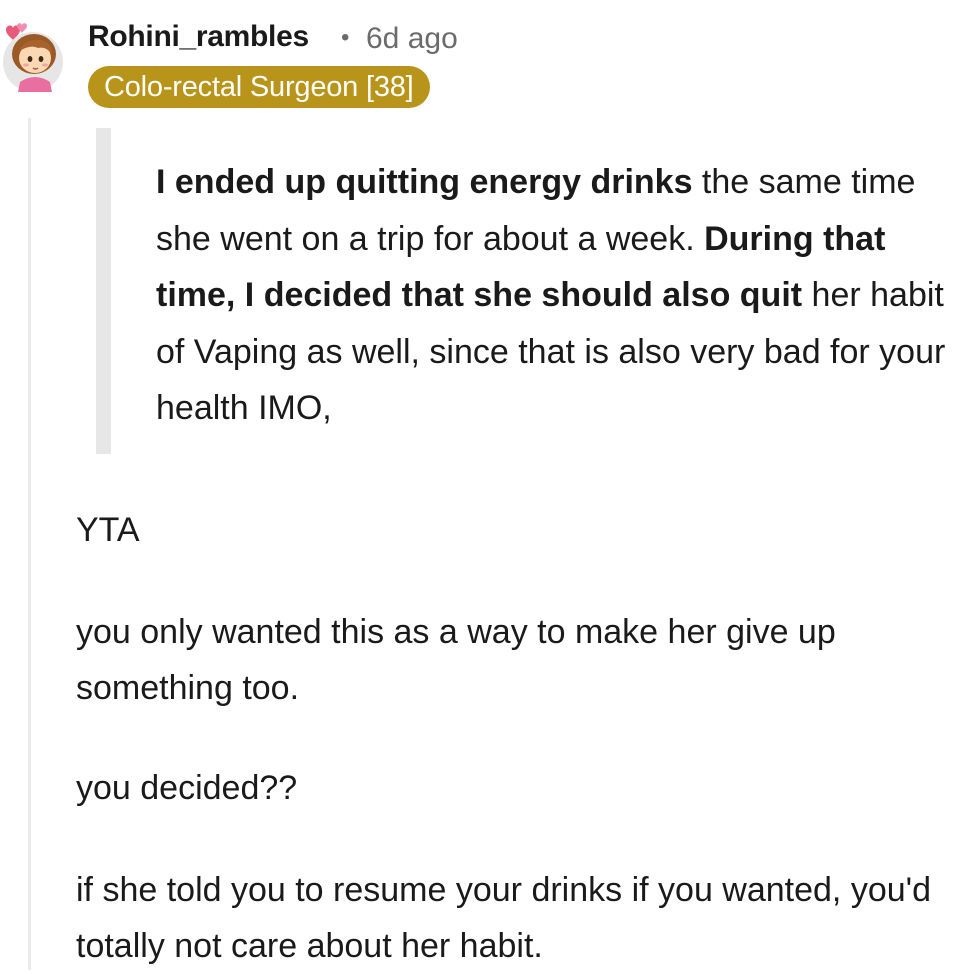 The width and height of the screenshot is (968, 974). What do you see at coordinates (108, 530) in the screenshot?
I see `comment-paragraph: YTA` at bounding box center [108, 530].